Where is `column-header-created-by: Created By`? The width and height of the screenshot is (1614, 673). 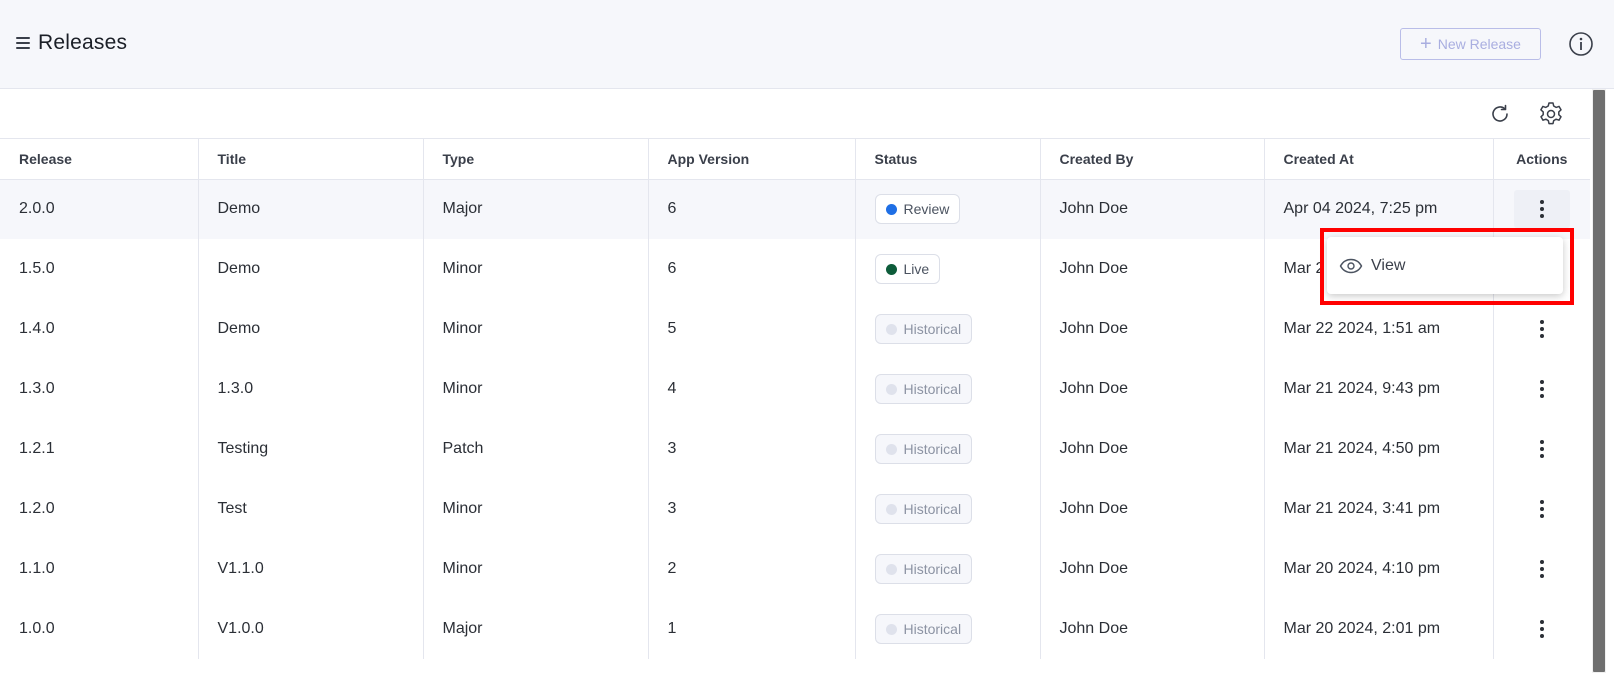 column-header-created-by: Created By is located at coordinates (1151, 159).